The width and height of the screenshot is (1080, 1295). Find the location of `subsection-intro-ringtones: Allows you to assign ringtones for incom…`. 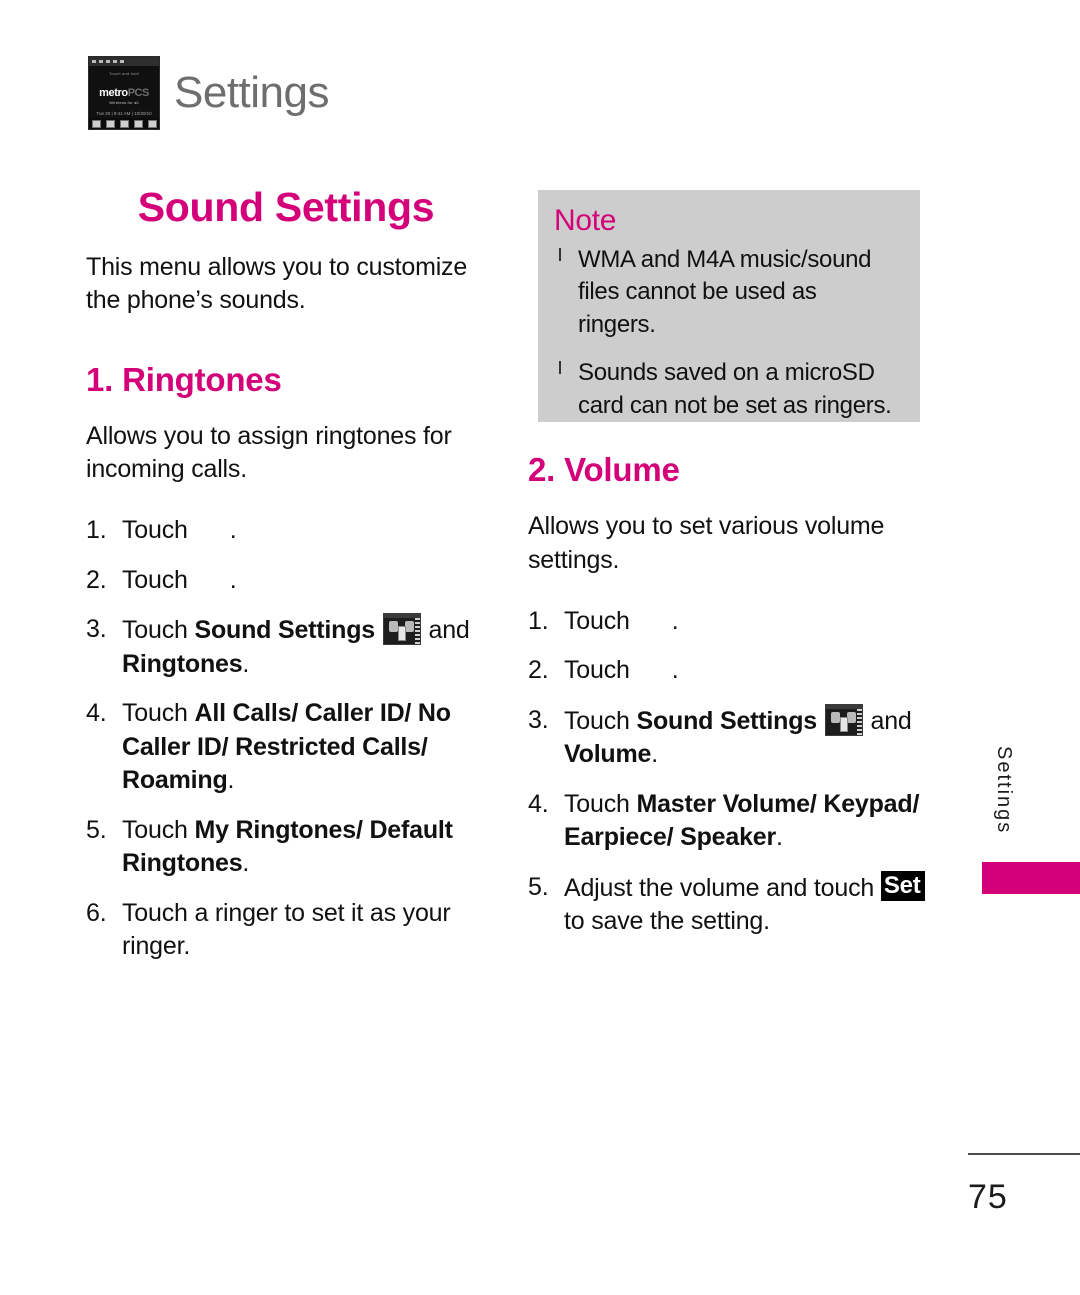

subsection-intro-ringtones: Allows you to assign ringtones for incom… is located at coordinates (269, 452).